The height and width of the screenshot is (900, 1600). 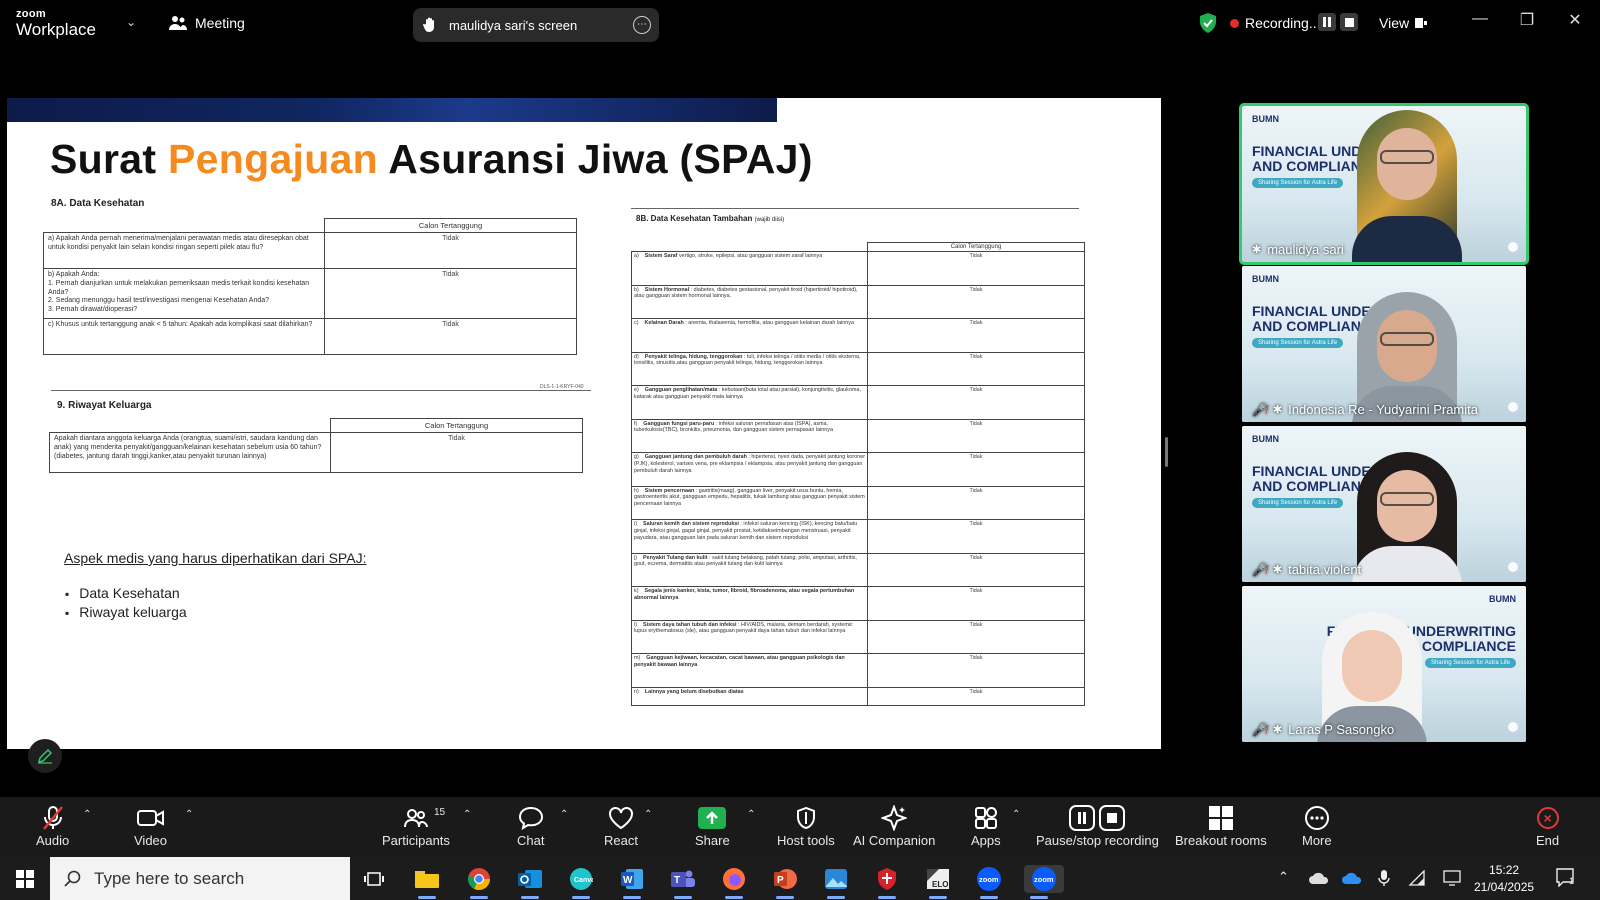 What do you see at coordinates (734, 882) in the screenshot?
I see `firefox-icon` at bounding box center [734, 882].